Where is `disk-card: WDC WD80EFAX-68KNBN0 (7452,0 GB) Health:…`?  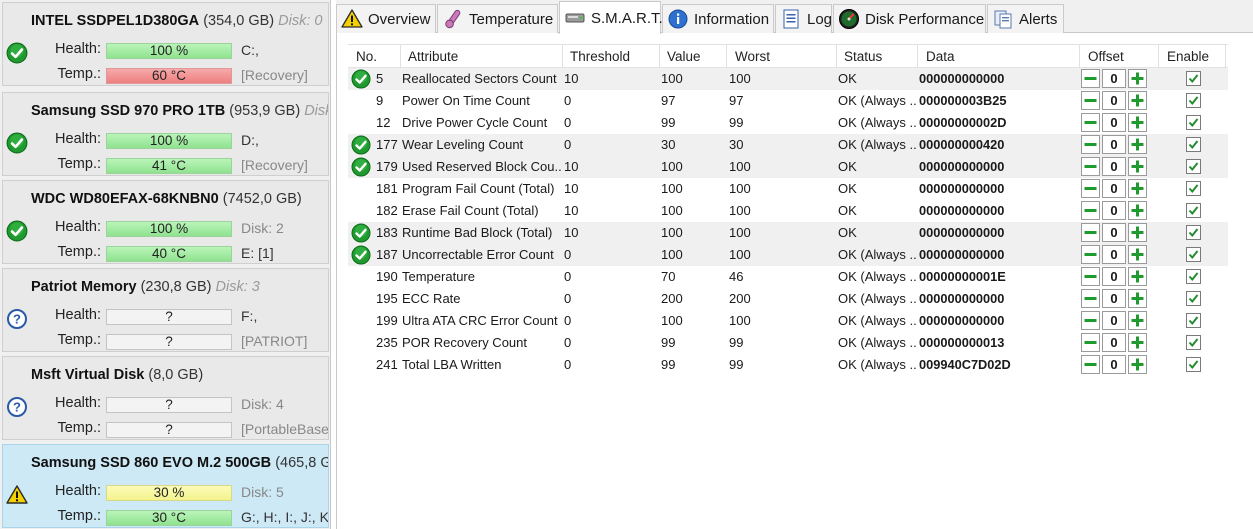 disk-card: WDC WD80EFAX-68KNBN0 (7452,0 GB) Health:… is located at coordinates (165, 222).